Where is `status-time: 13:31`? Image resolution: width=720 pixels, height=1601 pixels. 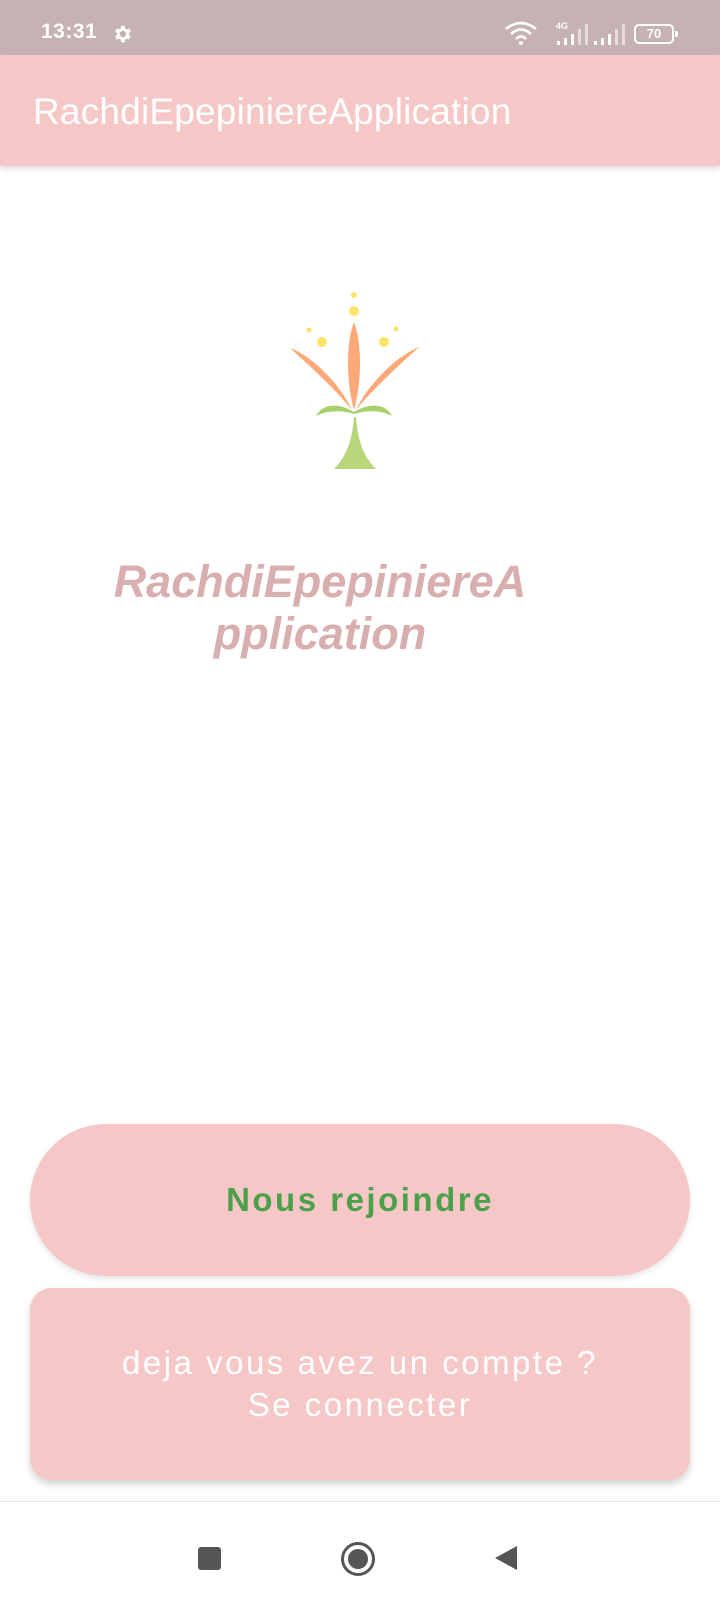
status-time: 13:31 is located at coordinates (69, 31).